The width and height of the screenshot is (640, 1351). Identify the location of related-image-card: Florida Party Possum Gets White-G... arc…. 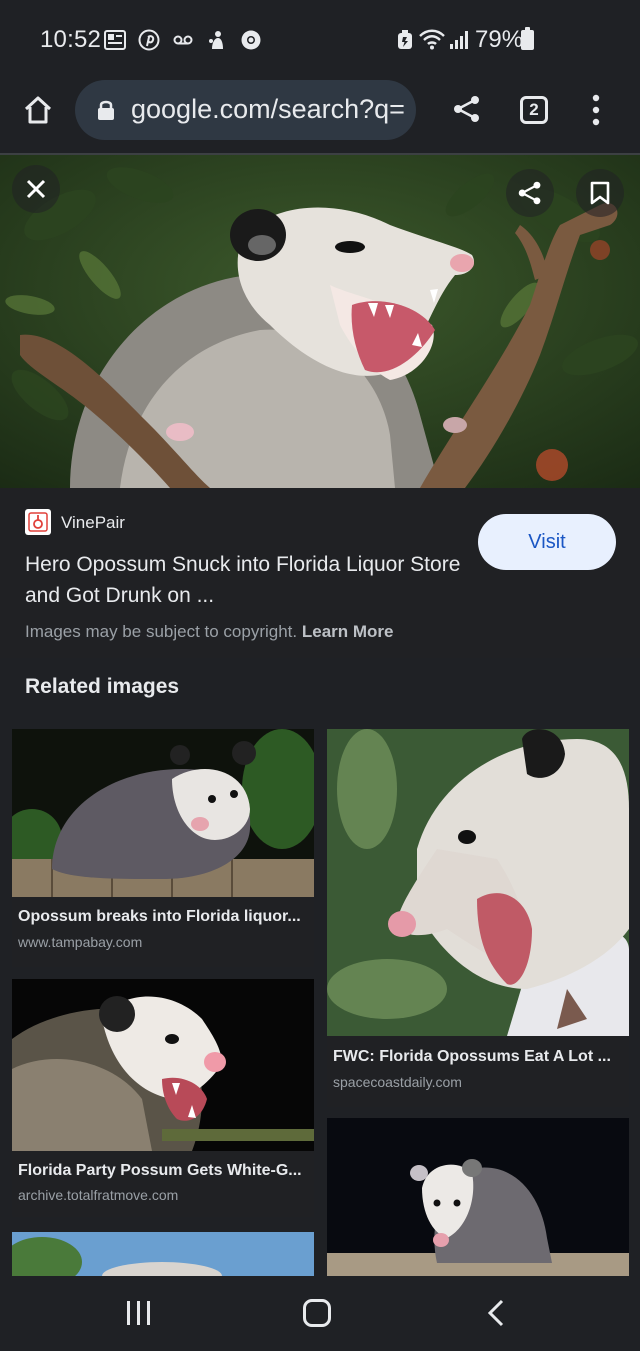
(163, 1098).